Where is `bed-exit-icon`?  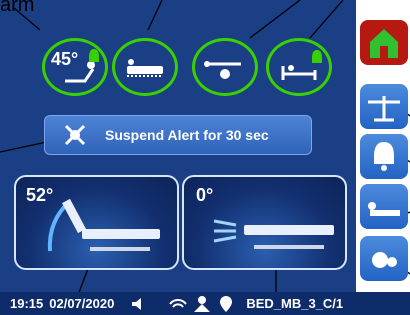 bed-exit-icon is located at coordinates (301, 65).